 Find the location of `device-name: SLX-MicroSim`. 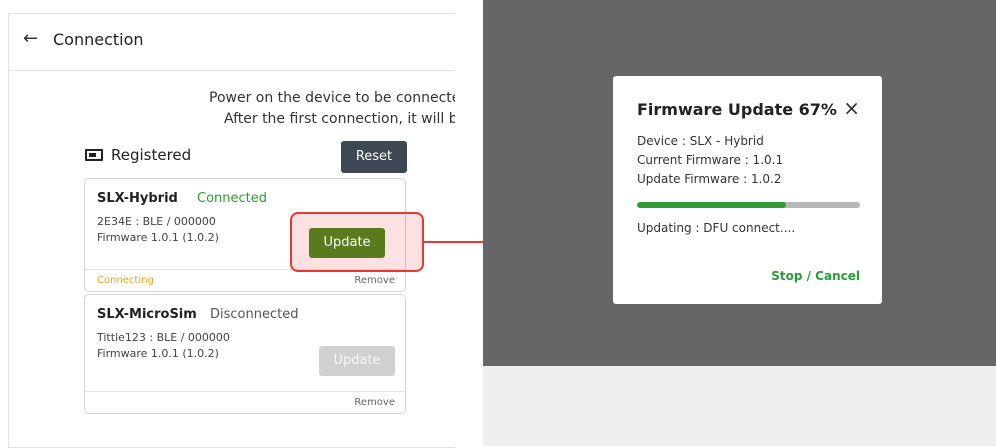

device-name: SLX-MicroSim is located at coordinates (147, 314).